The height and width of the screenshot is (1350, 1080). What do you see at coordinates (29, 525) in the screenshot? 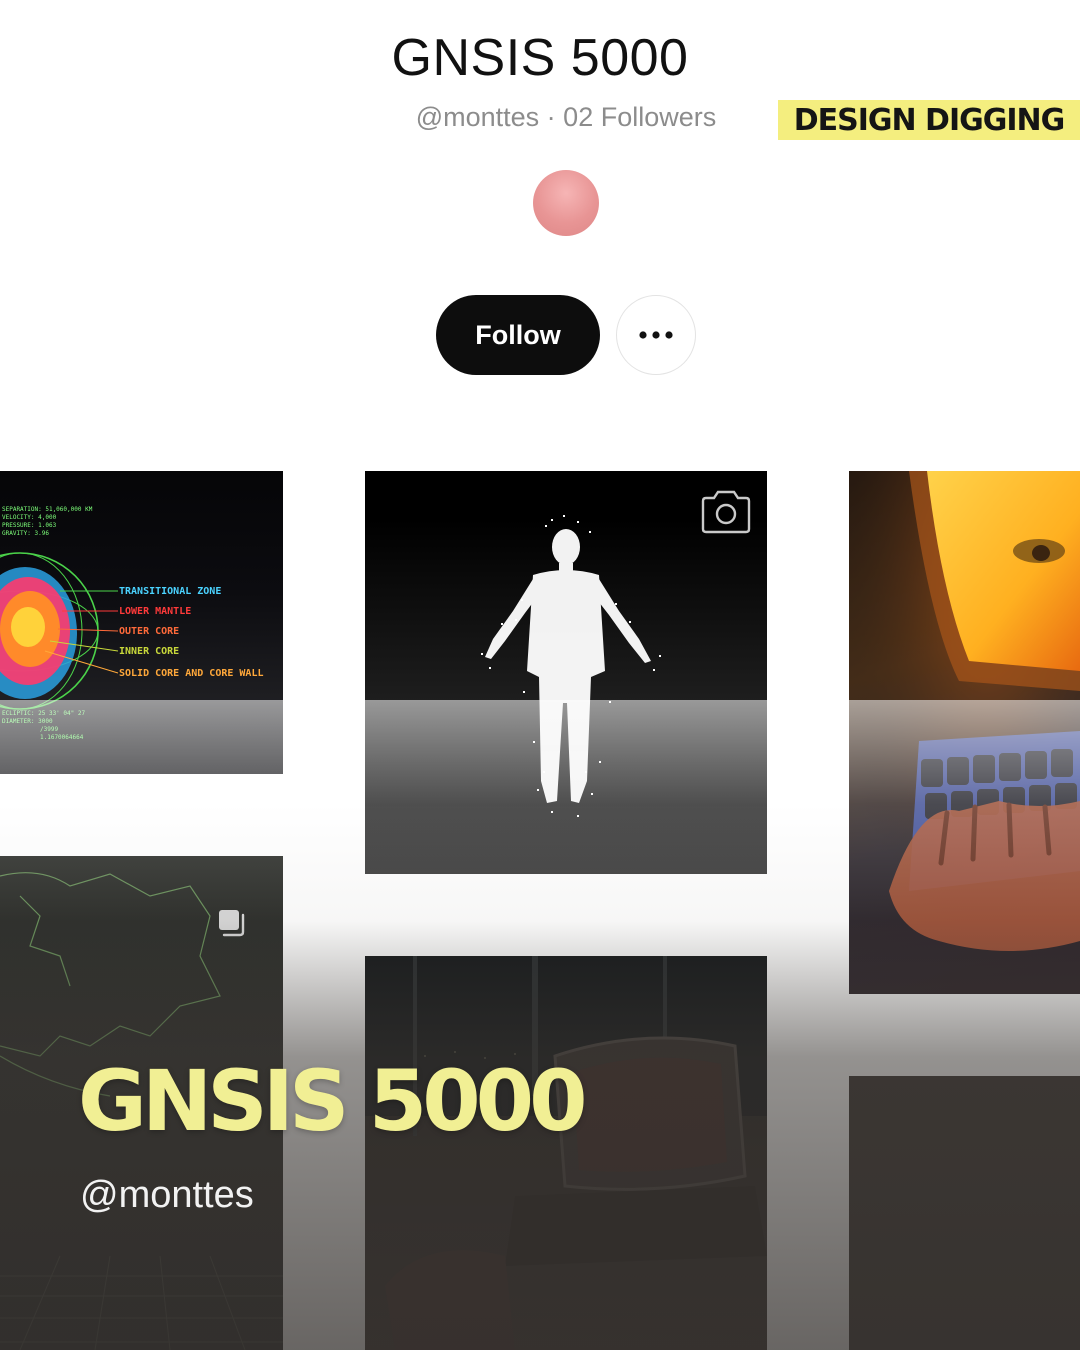
I see `readout-line: PRESSURE: 1.063` at bounding box center [29, 525].